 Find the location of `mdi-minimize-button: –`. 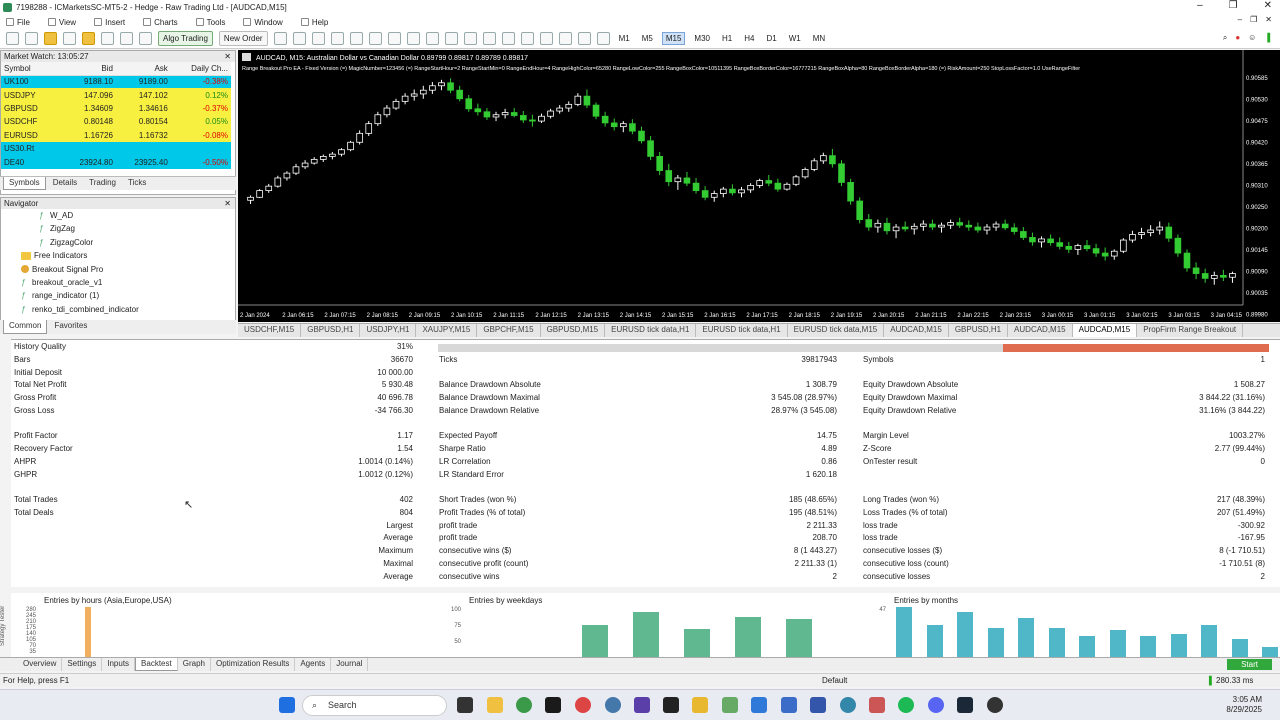

mdi-minimize-button: – is located at coordinates (1240, 19).